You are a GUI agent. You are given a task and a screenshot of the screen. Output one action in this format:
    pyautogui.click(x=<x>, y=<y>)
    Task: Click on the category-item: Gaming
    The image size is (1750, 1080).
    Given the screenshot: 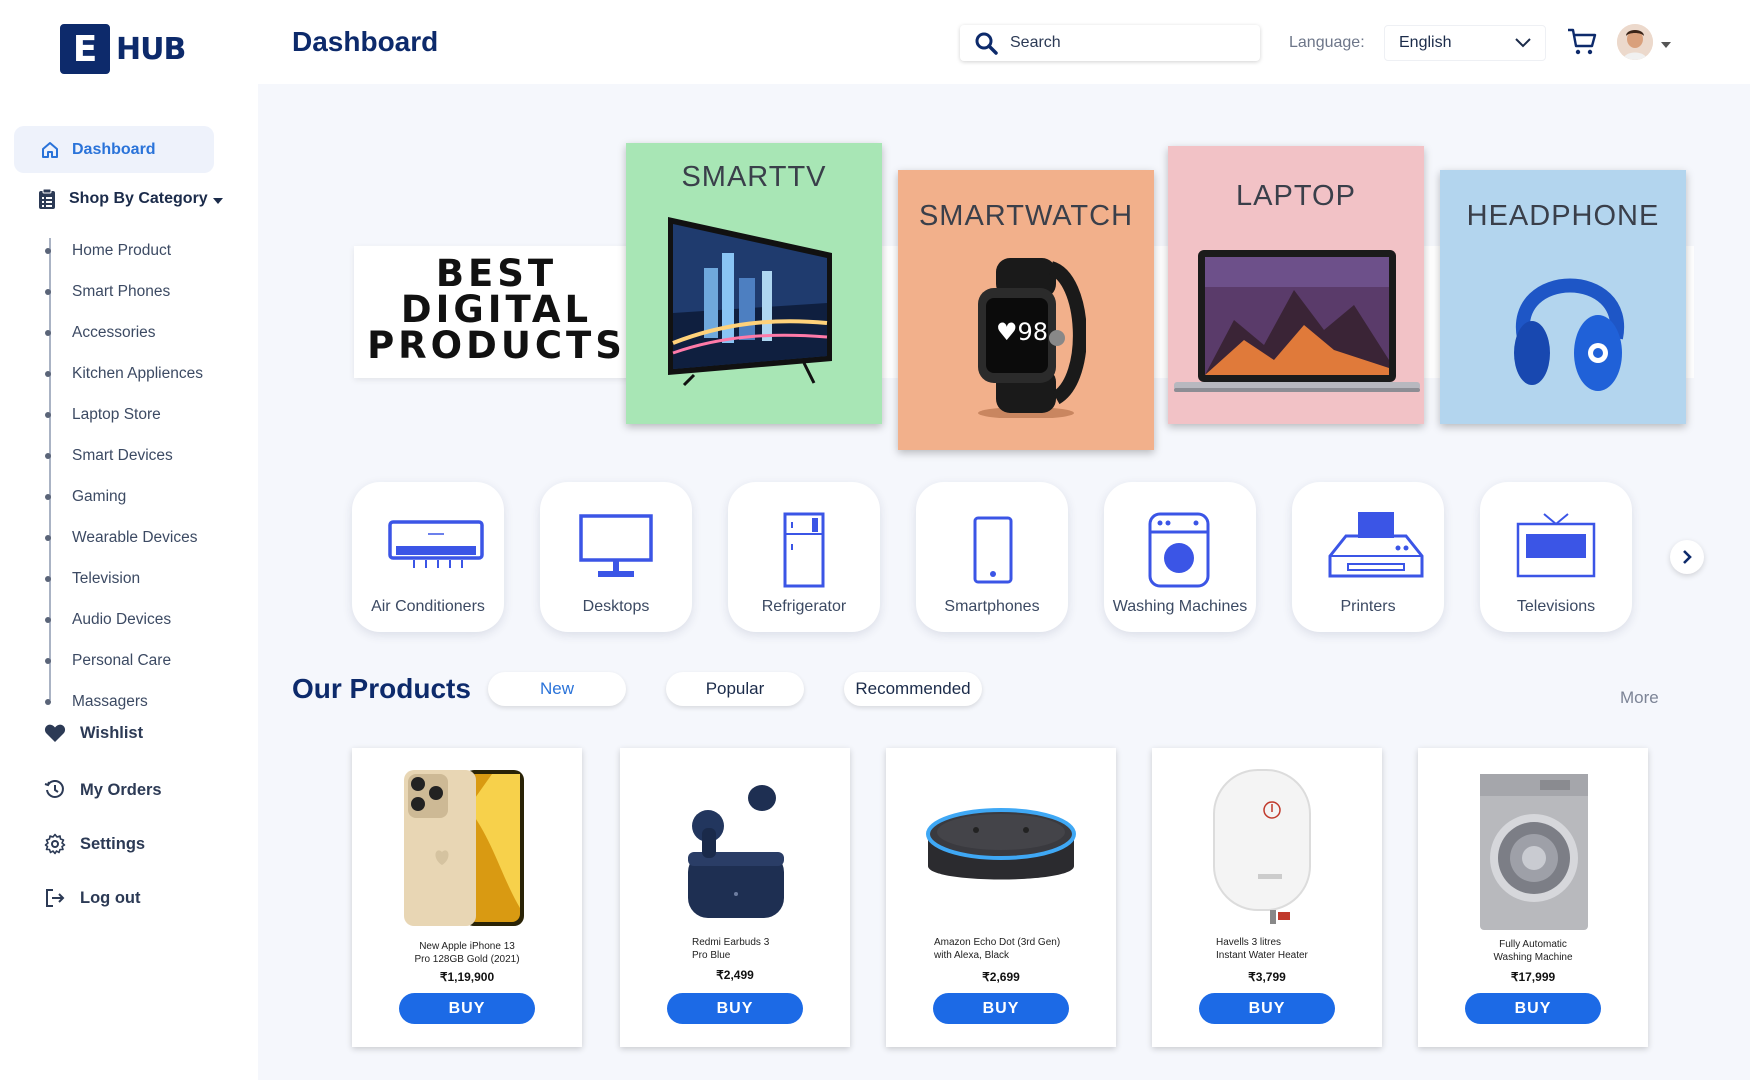 What is the action you would take?
    pyautogui.click(x=124, y=496)
    